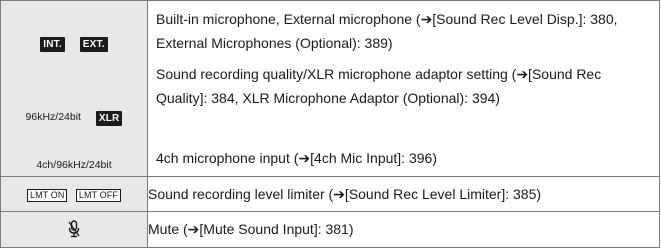 This screenshot has height=248, width=661. I want to click on mic-type-icons: INT. EXT., so click(74, 43).